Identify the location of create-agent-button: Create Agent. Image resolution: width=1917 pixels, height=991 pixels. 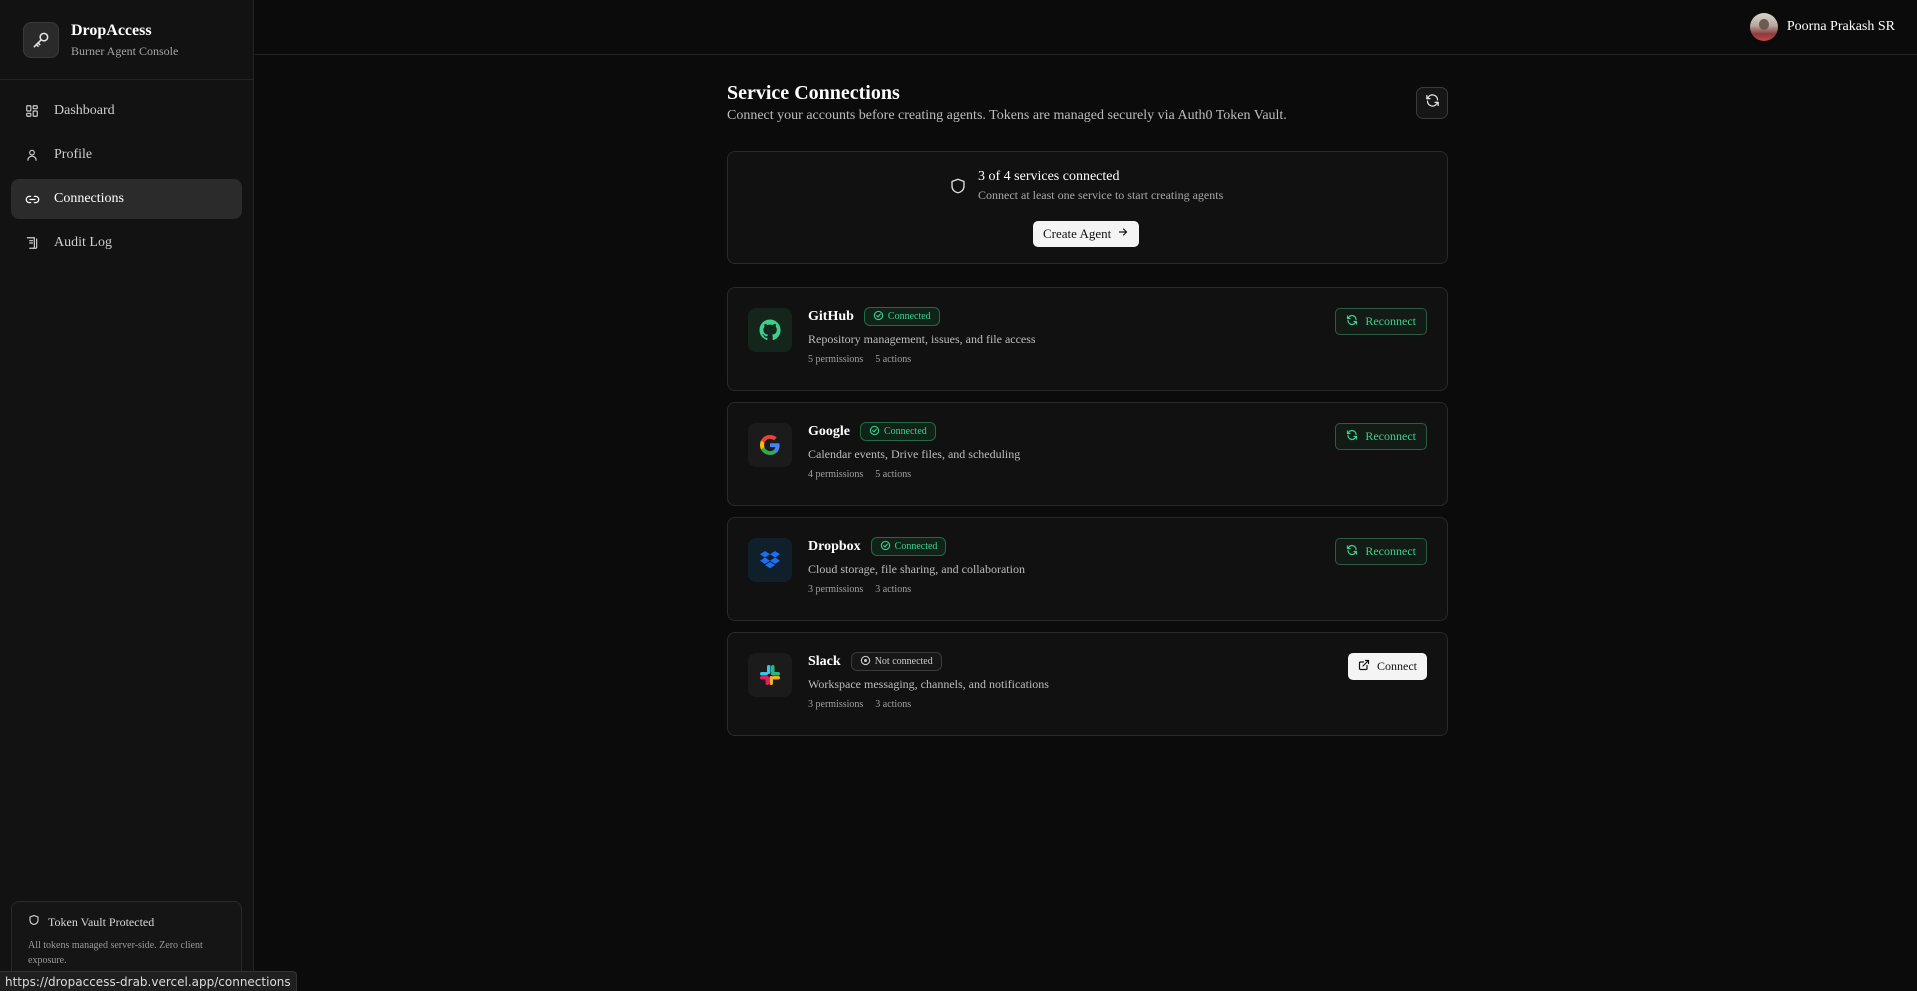
(1086, 234).